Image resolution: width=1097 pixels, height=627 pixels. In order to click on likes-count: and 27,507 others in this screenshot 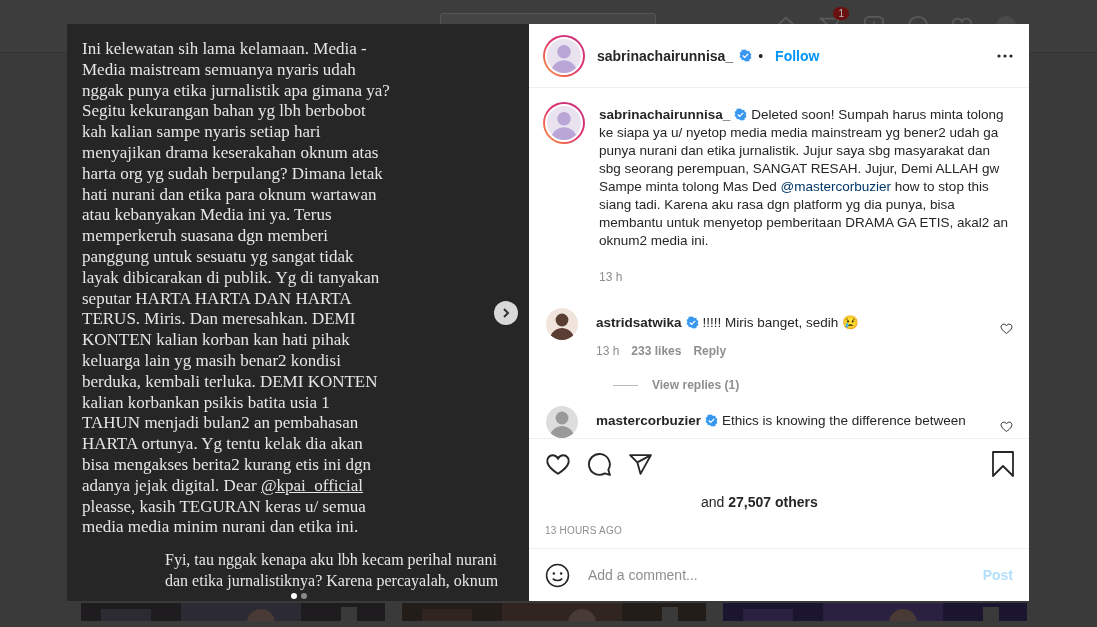, I will do `click(858, 502)`.